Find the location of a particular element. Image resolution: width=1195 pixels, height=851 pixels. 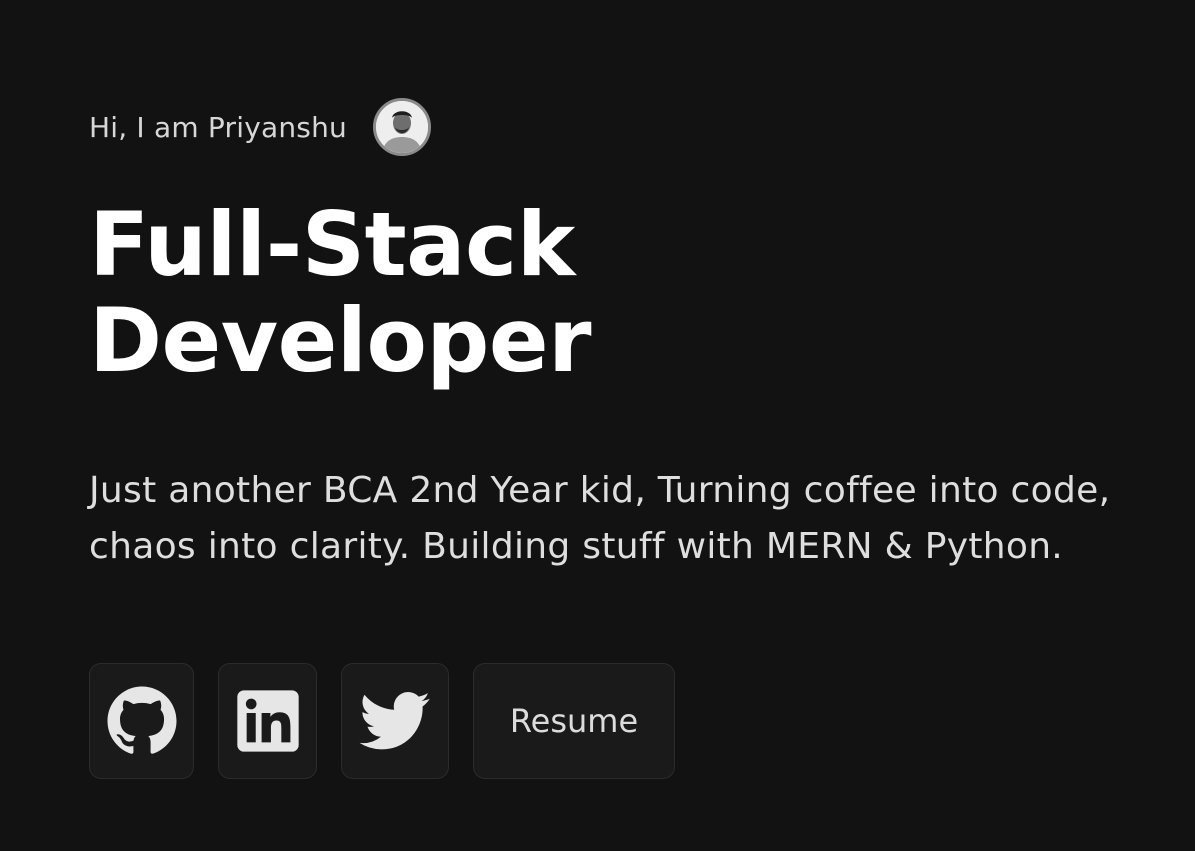

avatar is located at coordinates (401, 127).